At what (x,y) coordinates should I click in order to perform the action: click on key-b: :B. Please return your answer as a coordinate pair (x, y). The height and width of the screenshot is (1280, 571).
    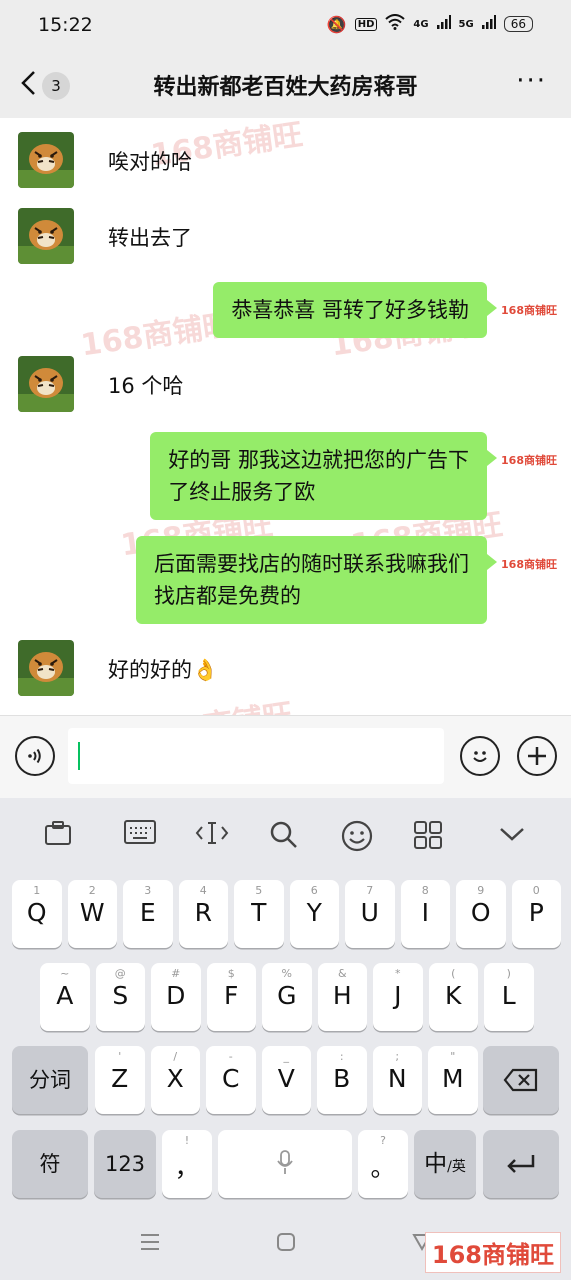
    Looking at the image, I should click on (342, 1080).